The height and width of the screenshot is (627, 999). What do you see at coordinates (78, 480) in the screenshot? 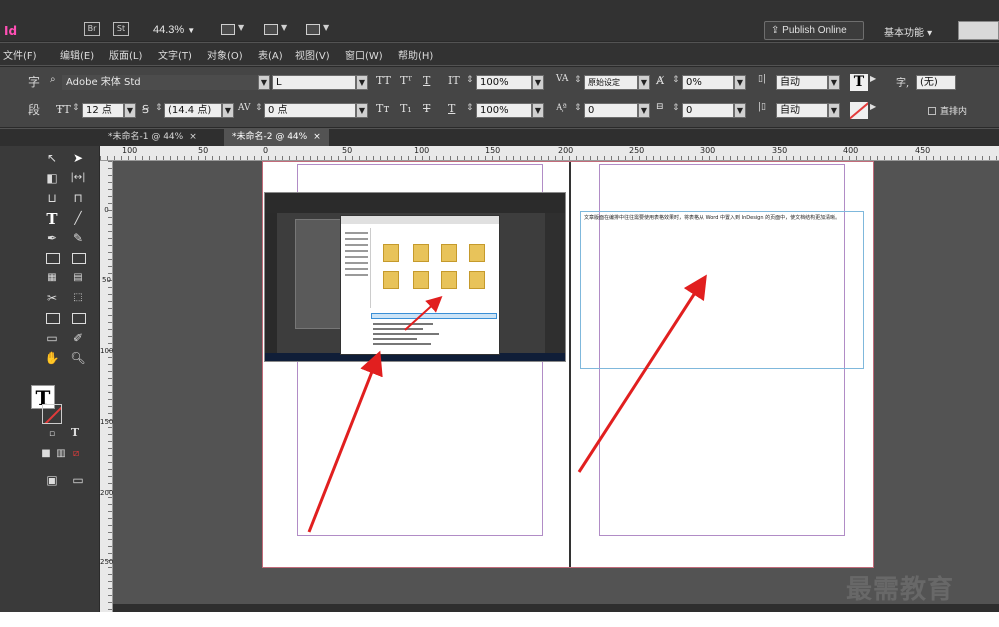
I see `preview-mode-icon: ▭` at bounding box center [78, 480].